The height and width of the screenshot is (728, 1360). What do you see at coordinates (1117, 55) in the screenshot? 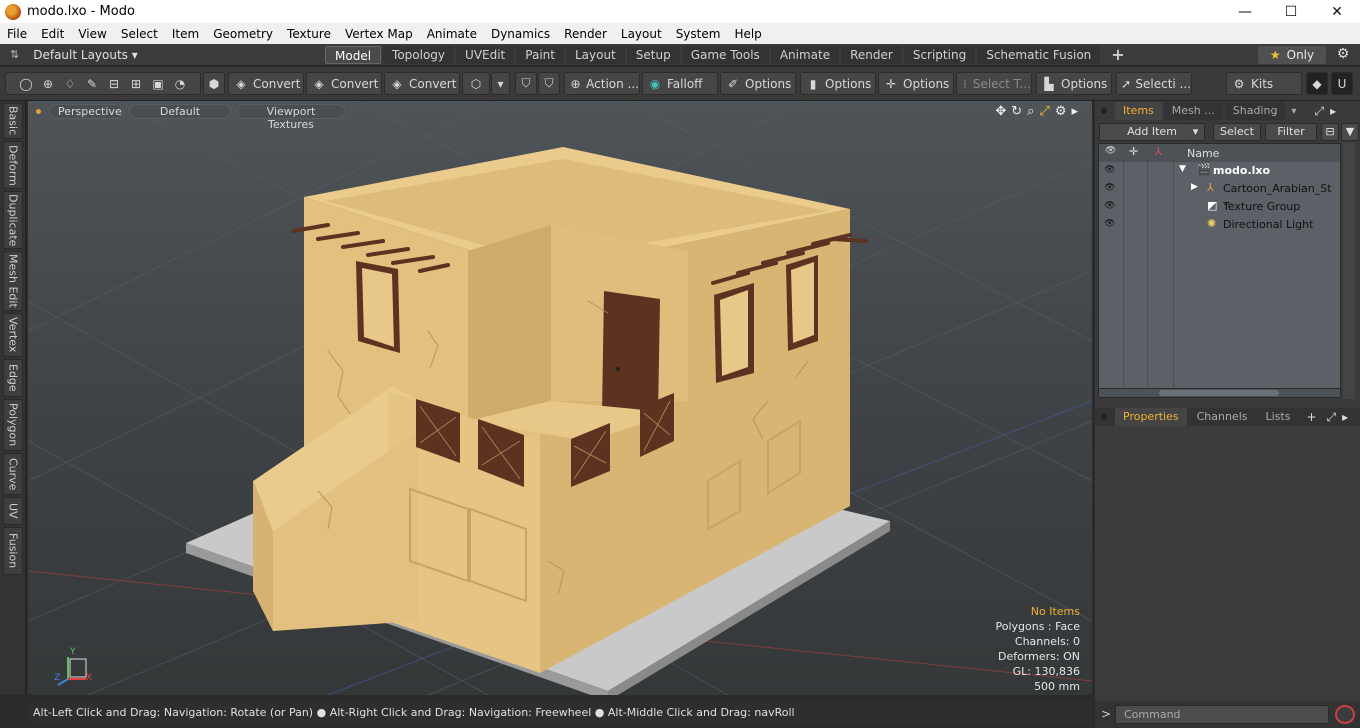
I see `add-tab-button: +` at bounding box center [1117, 55].